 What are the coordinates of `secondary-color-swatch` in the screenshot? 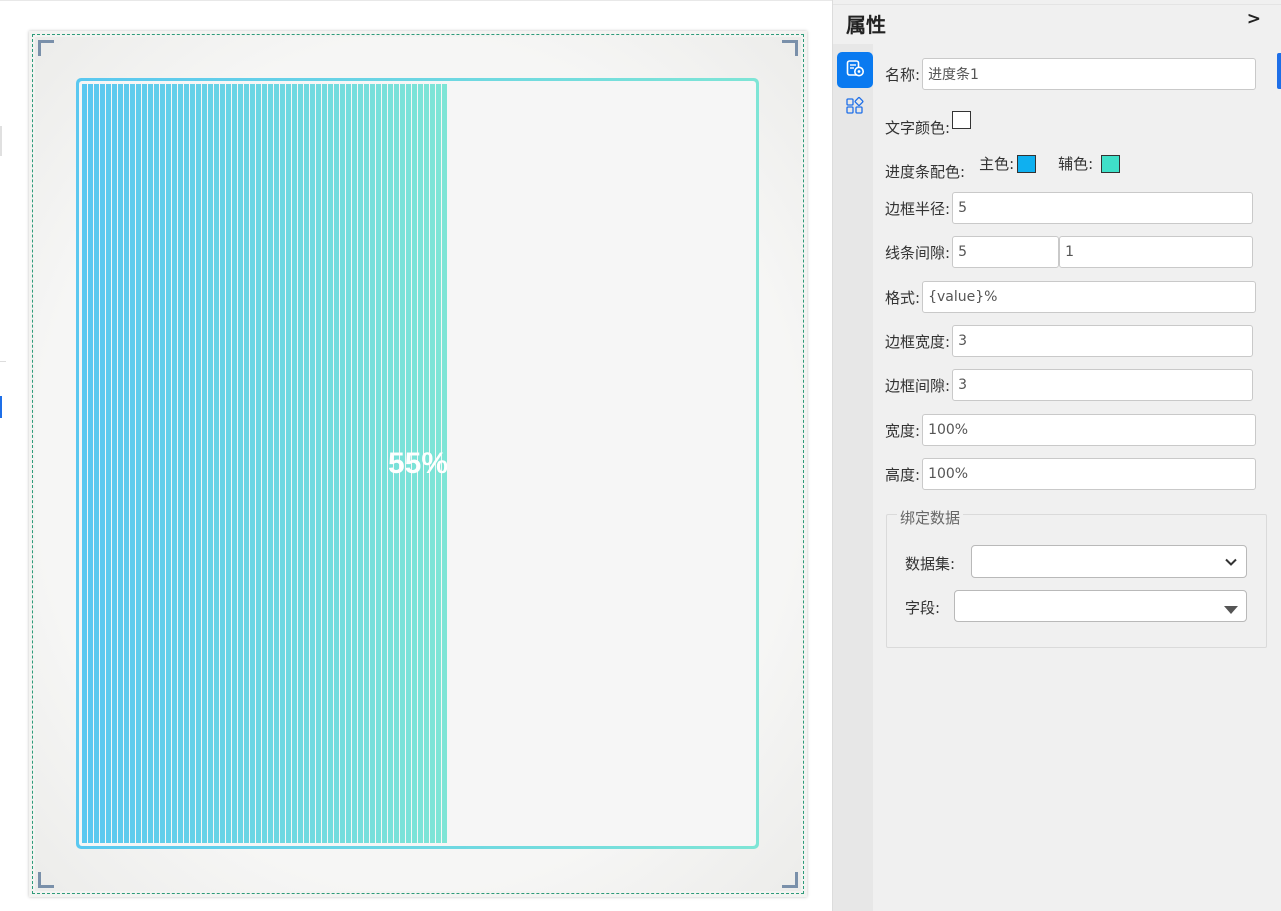 It's located at (1111, 163).